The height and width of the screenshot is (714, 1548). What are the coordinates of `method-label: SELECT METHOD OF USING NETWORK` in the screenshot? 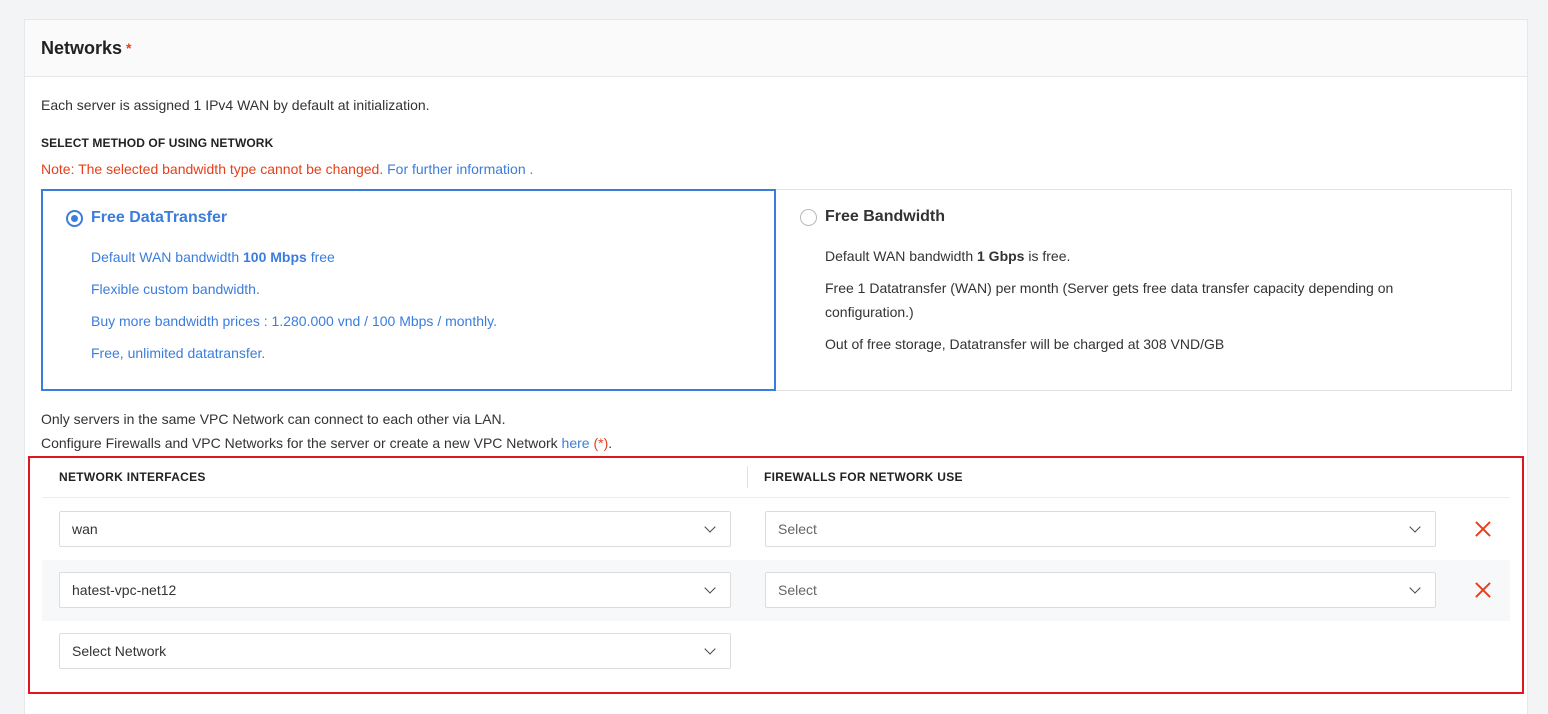 It's located at (157, 143).